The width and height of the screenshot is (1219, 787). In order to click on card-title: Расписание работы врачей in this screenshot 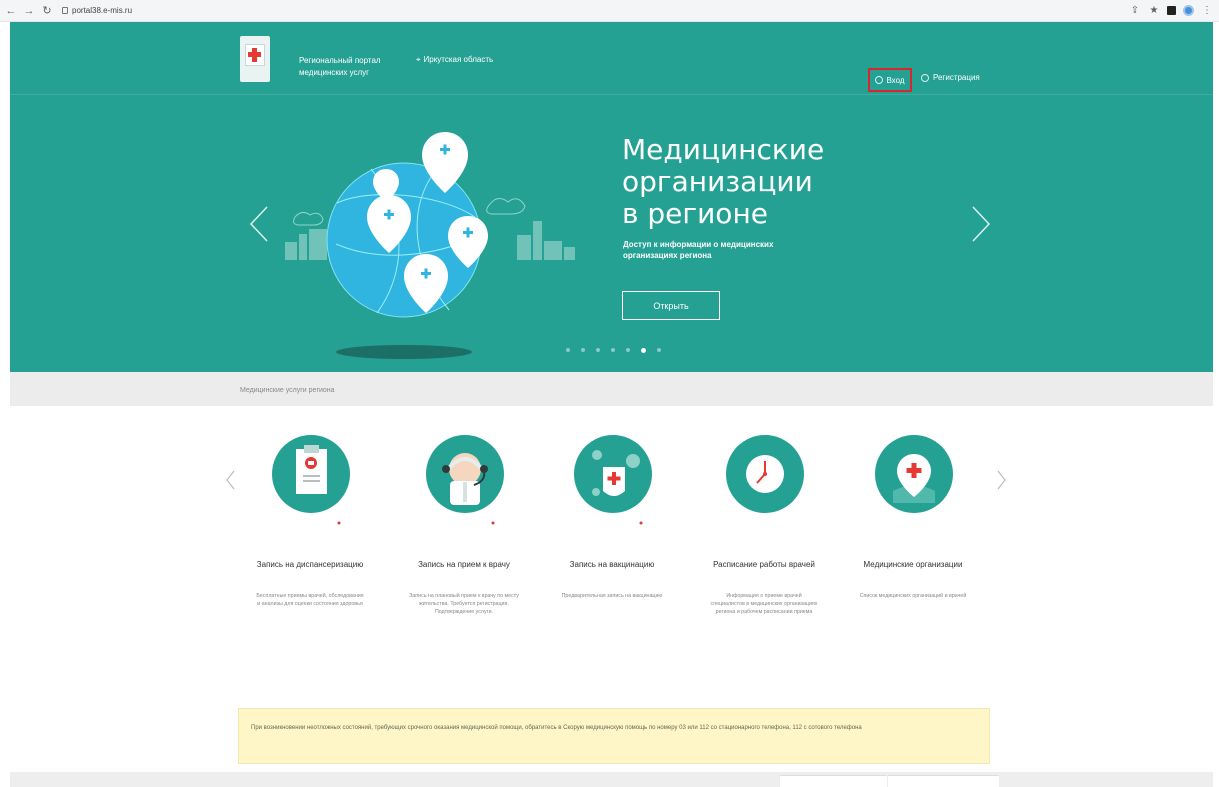, I will do `click(764, 564)`.